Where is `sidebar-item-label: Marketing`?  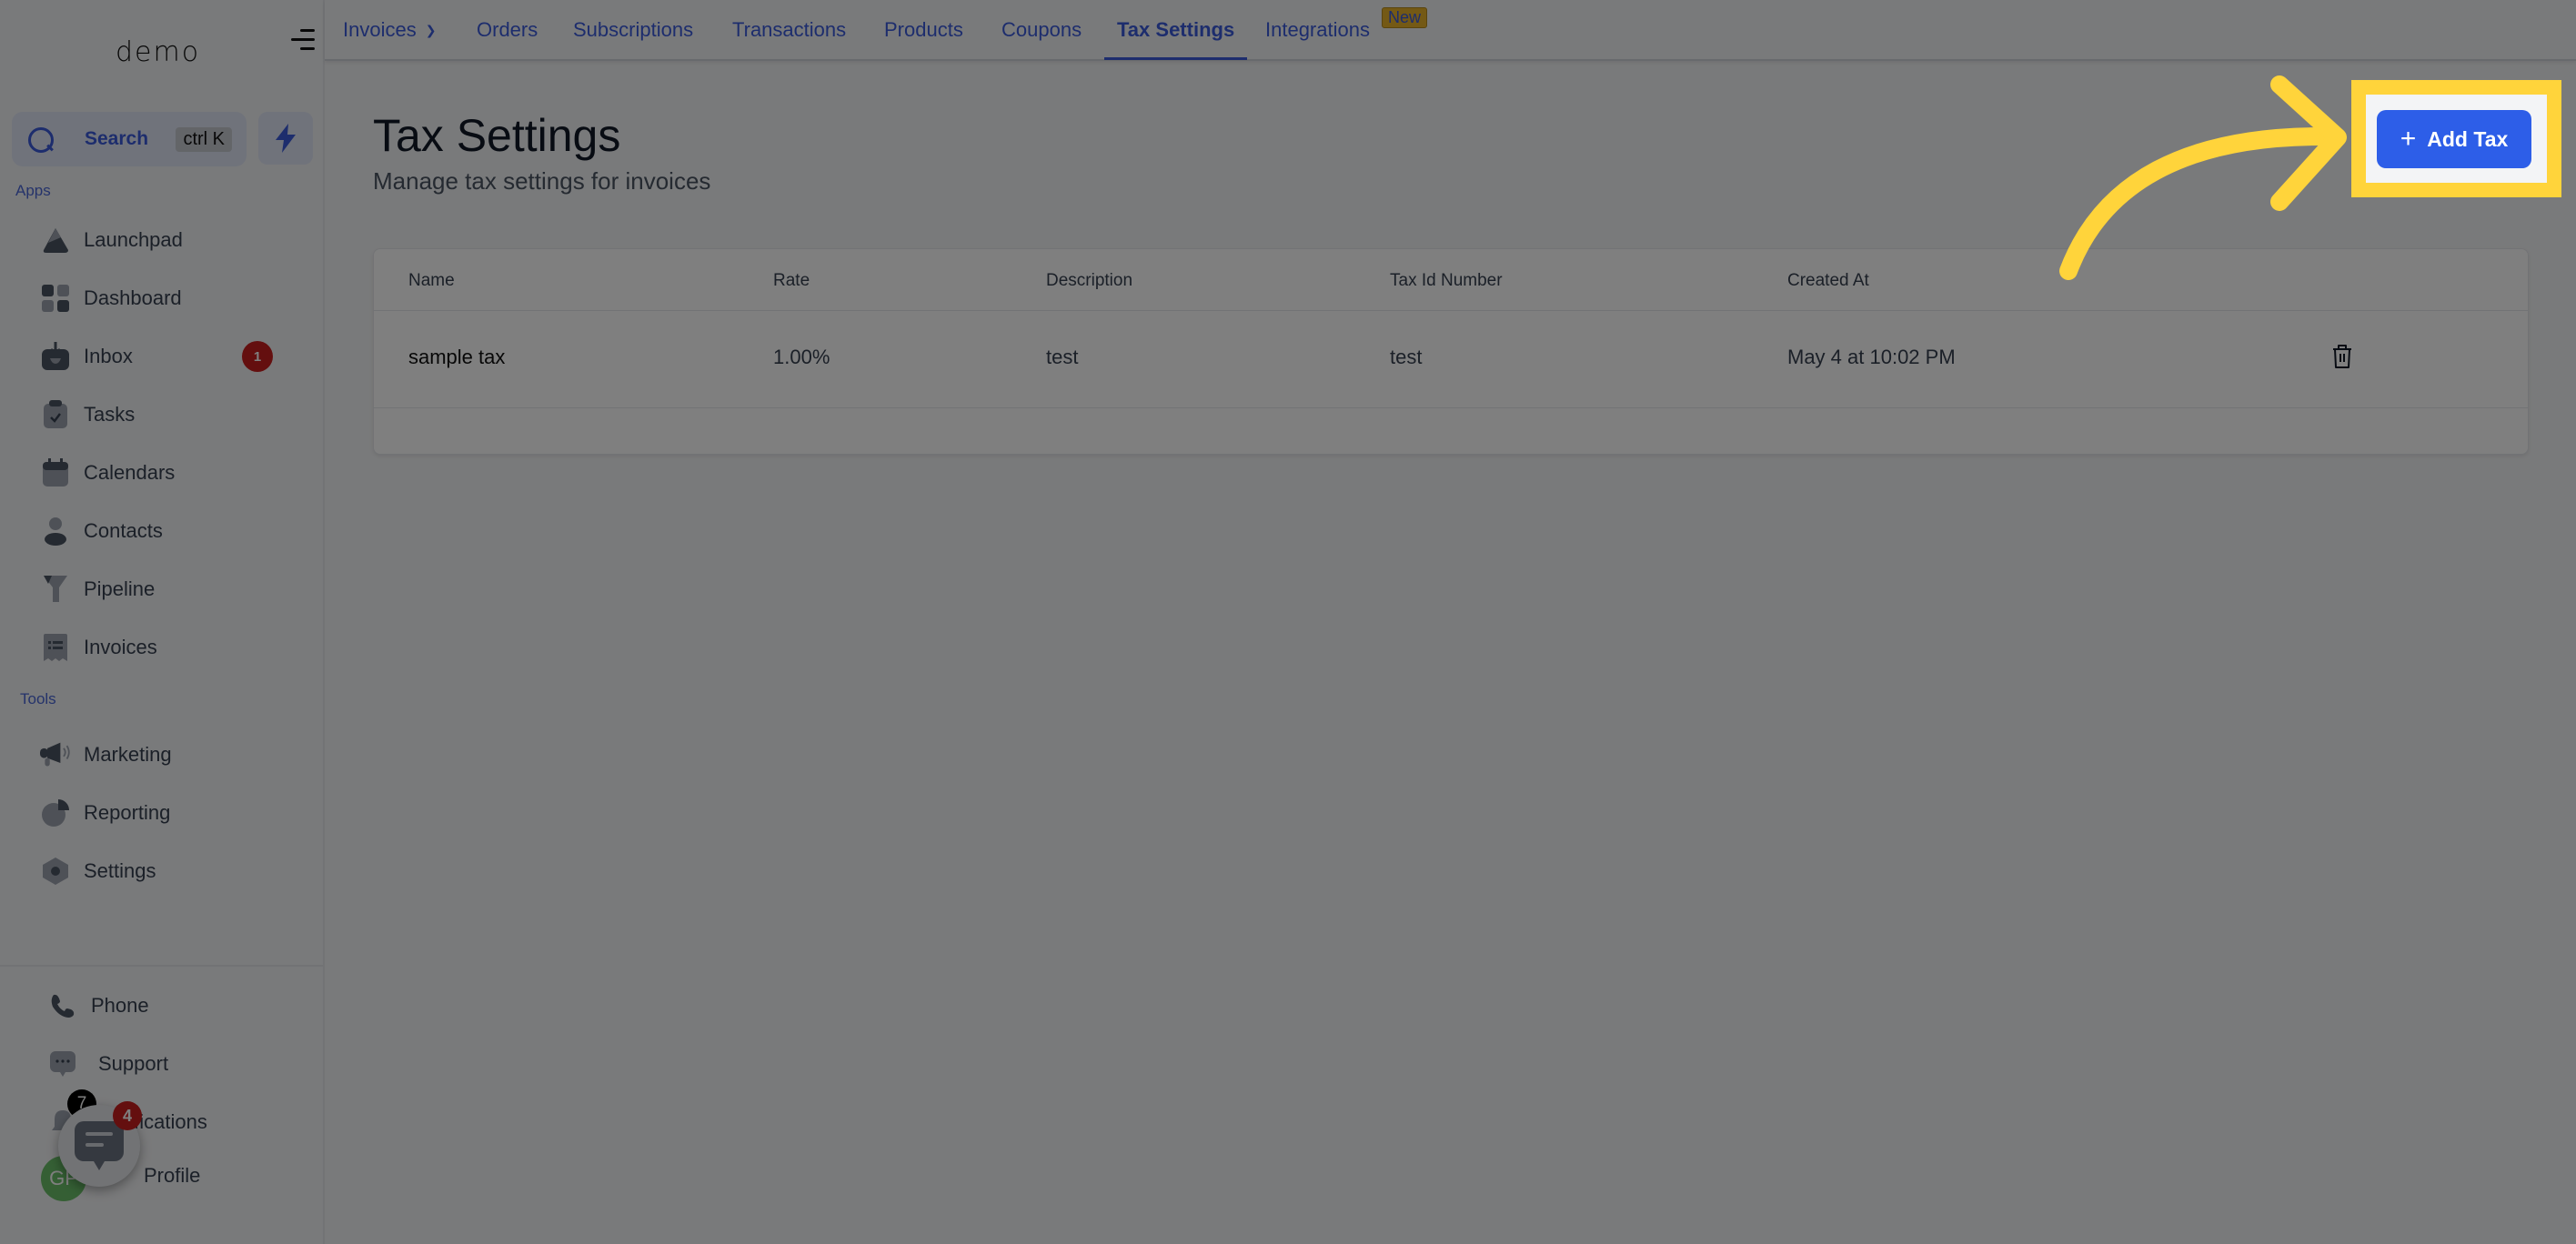 sidebar-item-label: Marketing is located at coordinates (128, 754).